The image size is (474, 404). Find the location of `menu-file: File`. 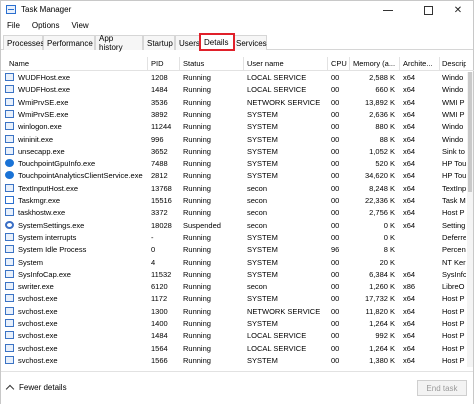

menu-file: File is located at coordinates (13, 25).